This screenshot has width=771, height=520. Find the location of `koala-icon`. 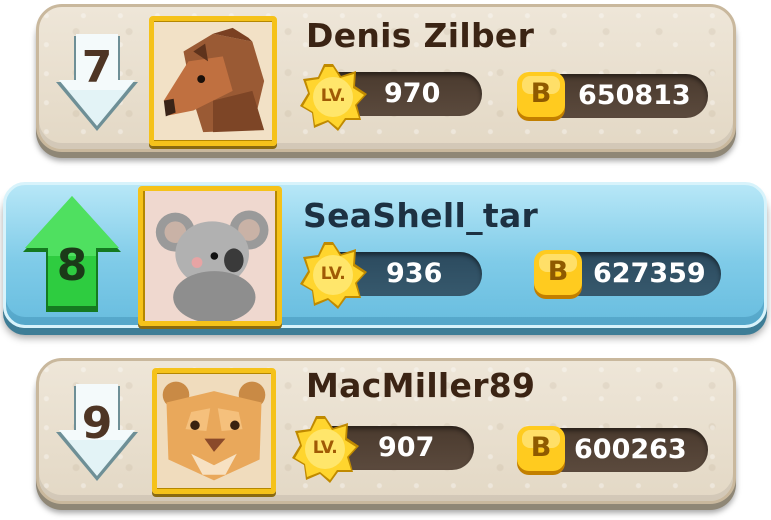

koala-icon is located at coordinates (210, 256).